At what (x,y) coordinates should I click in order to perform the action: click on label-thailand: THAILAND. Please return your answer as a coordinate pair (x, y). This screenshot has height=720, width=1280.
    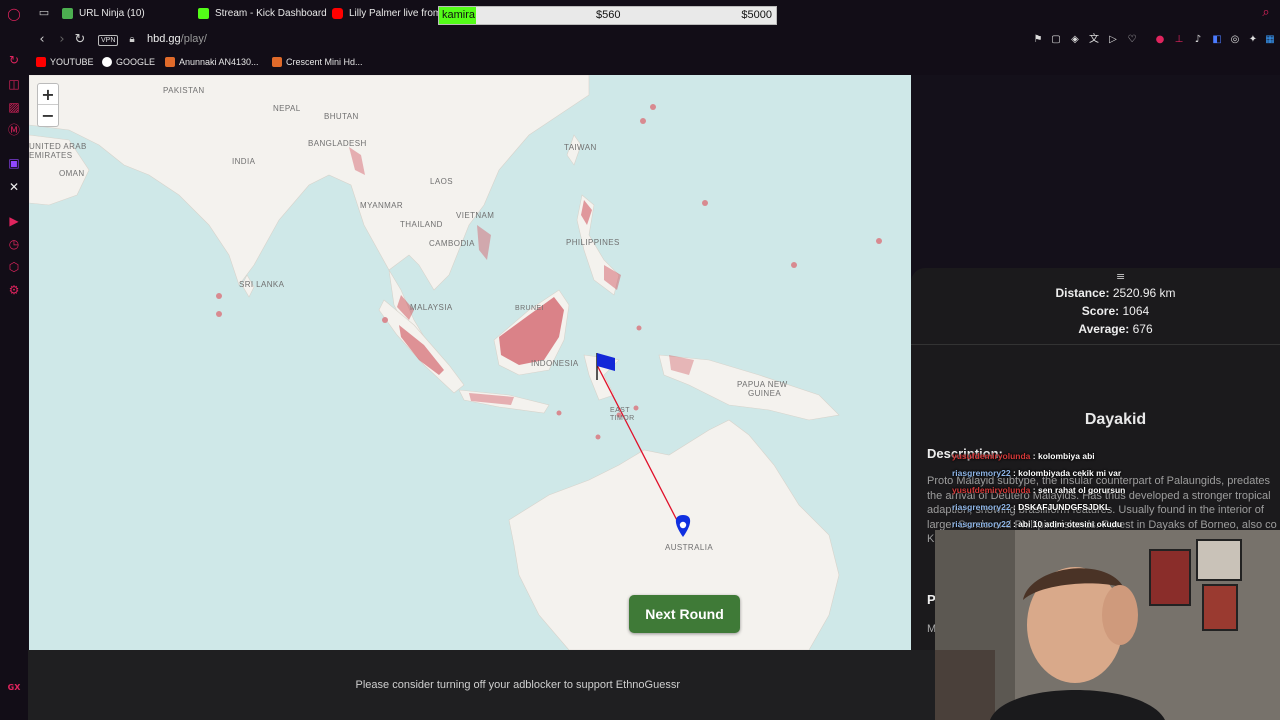
    Looking at the image, I should click on (421, 224).